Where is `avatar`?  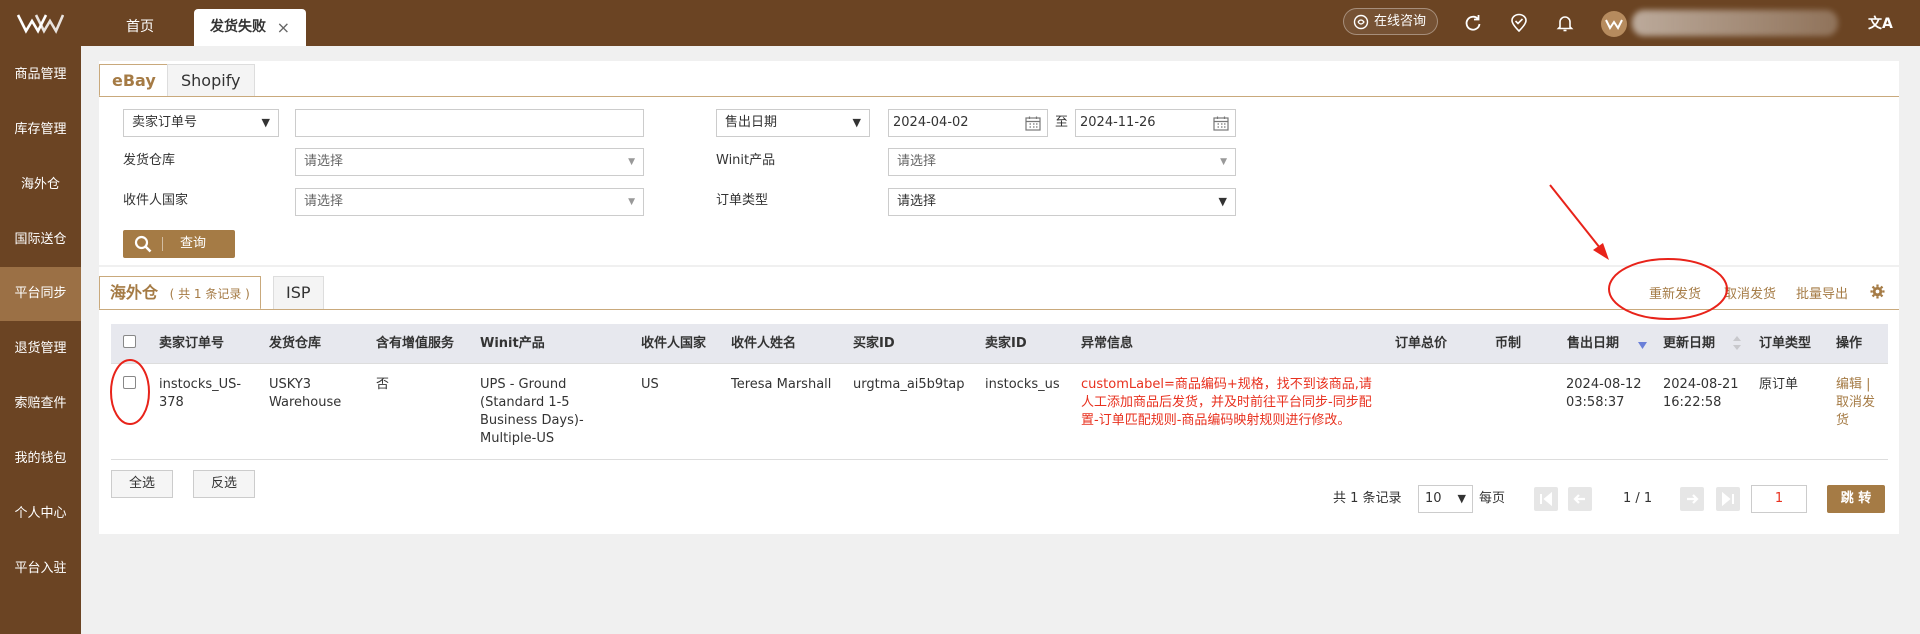 avatar is located at coordinates (1614, 24).